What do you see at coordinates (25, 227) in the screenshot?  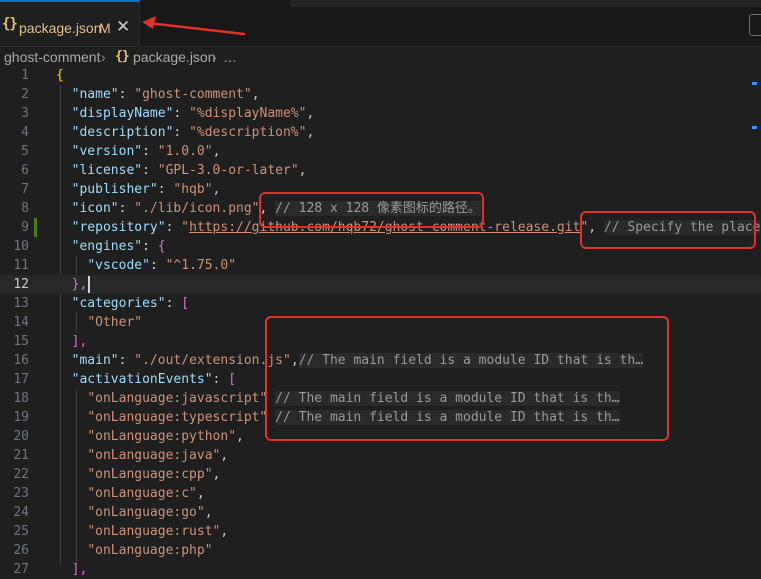 I see `line-number: 9` at bounding box center [25, 227].